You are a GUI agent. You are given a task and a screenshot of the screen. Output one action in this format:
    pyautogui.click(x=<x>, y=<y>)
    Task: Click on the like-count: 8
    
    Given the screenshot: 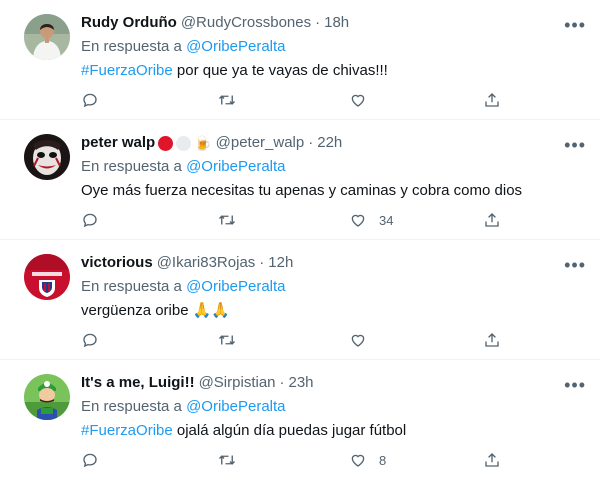 What is the action you would take?
    pyautogui.click(x=383, y=460)
    